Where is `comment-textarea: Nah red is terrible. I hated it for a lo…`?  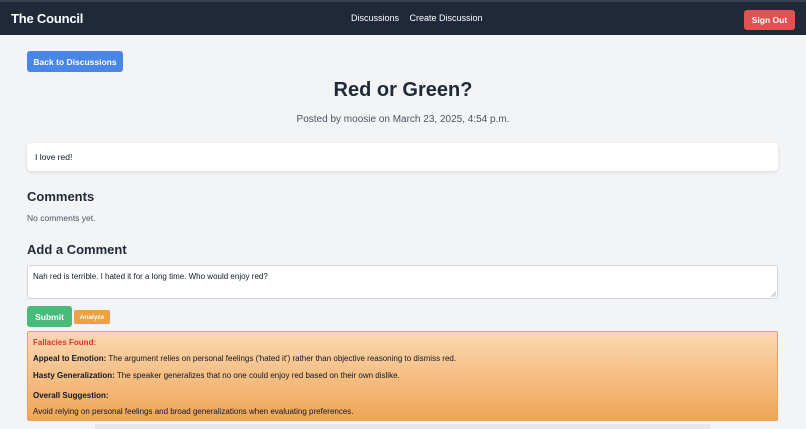 comment-textarea: Nah red is terrible. I hated it for a lo… is located at coordinates (402, 282).